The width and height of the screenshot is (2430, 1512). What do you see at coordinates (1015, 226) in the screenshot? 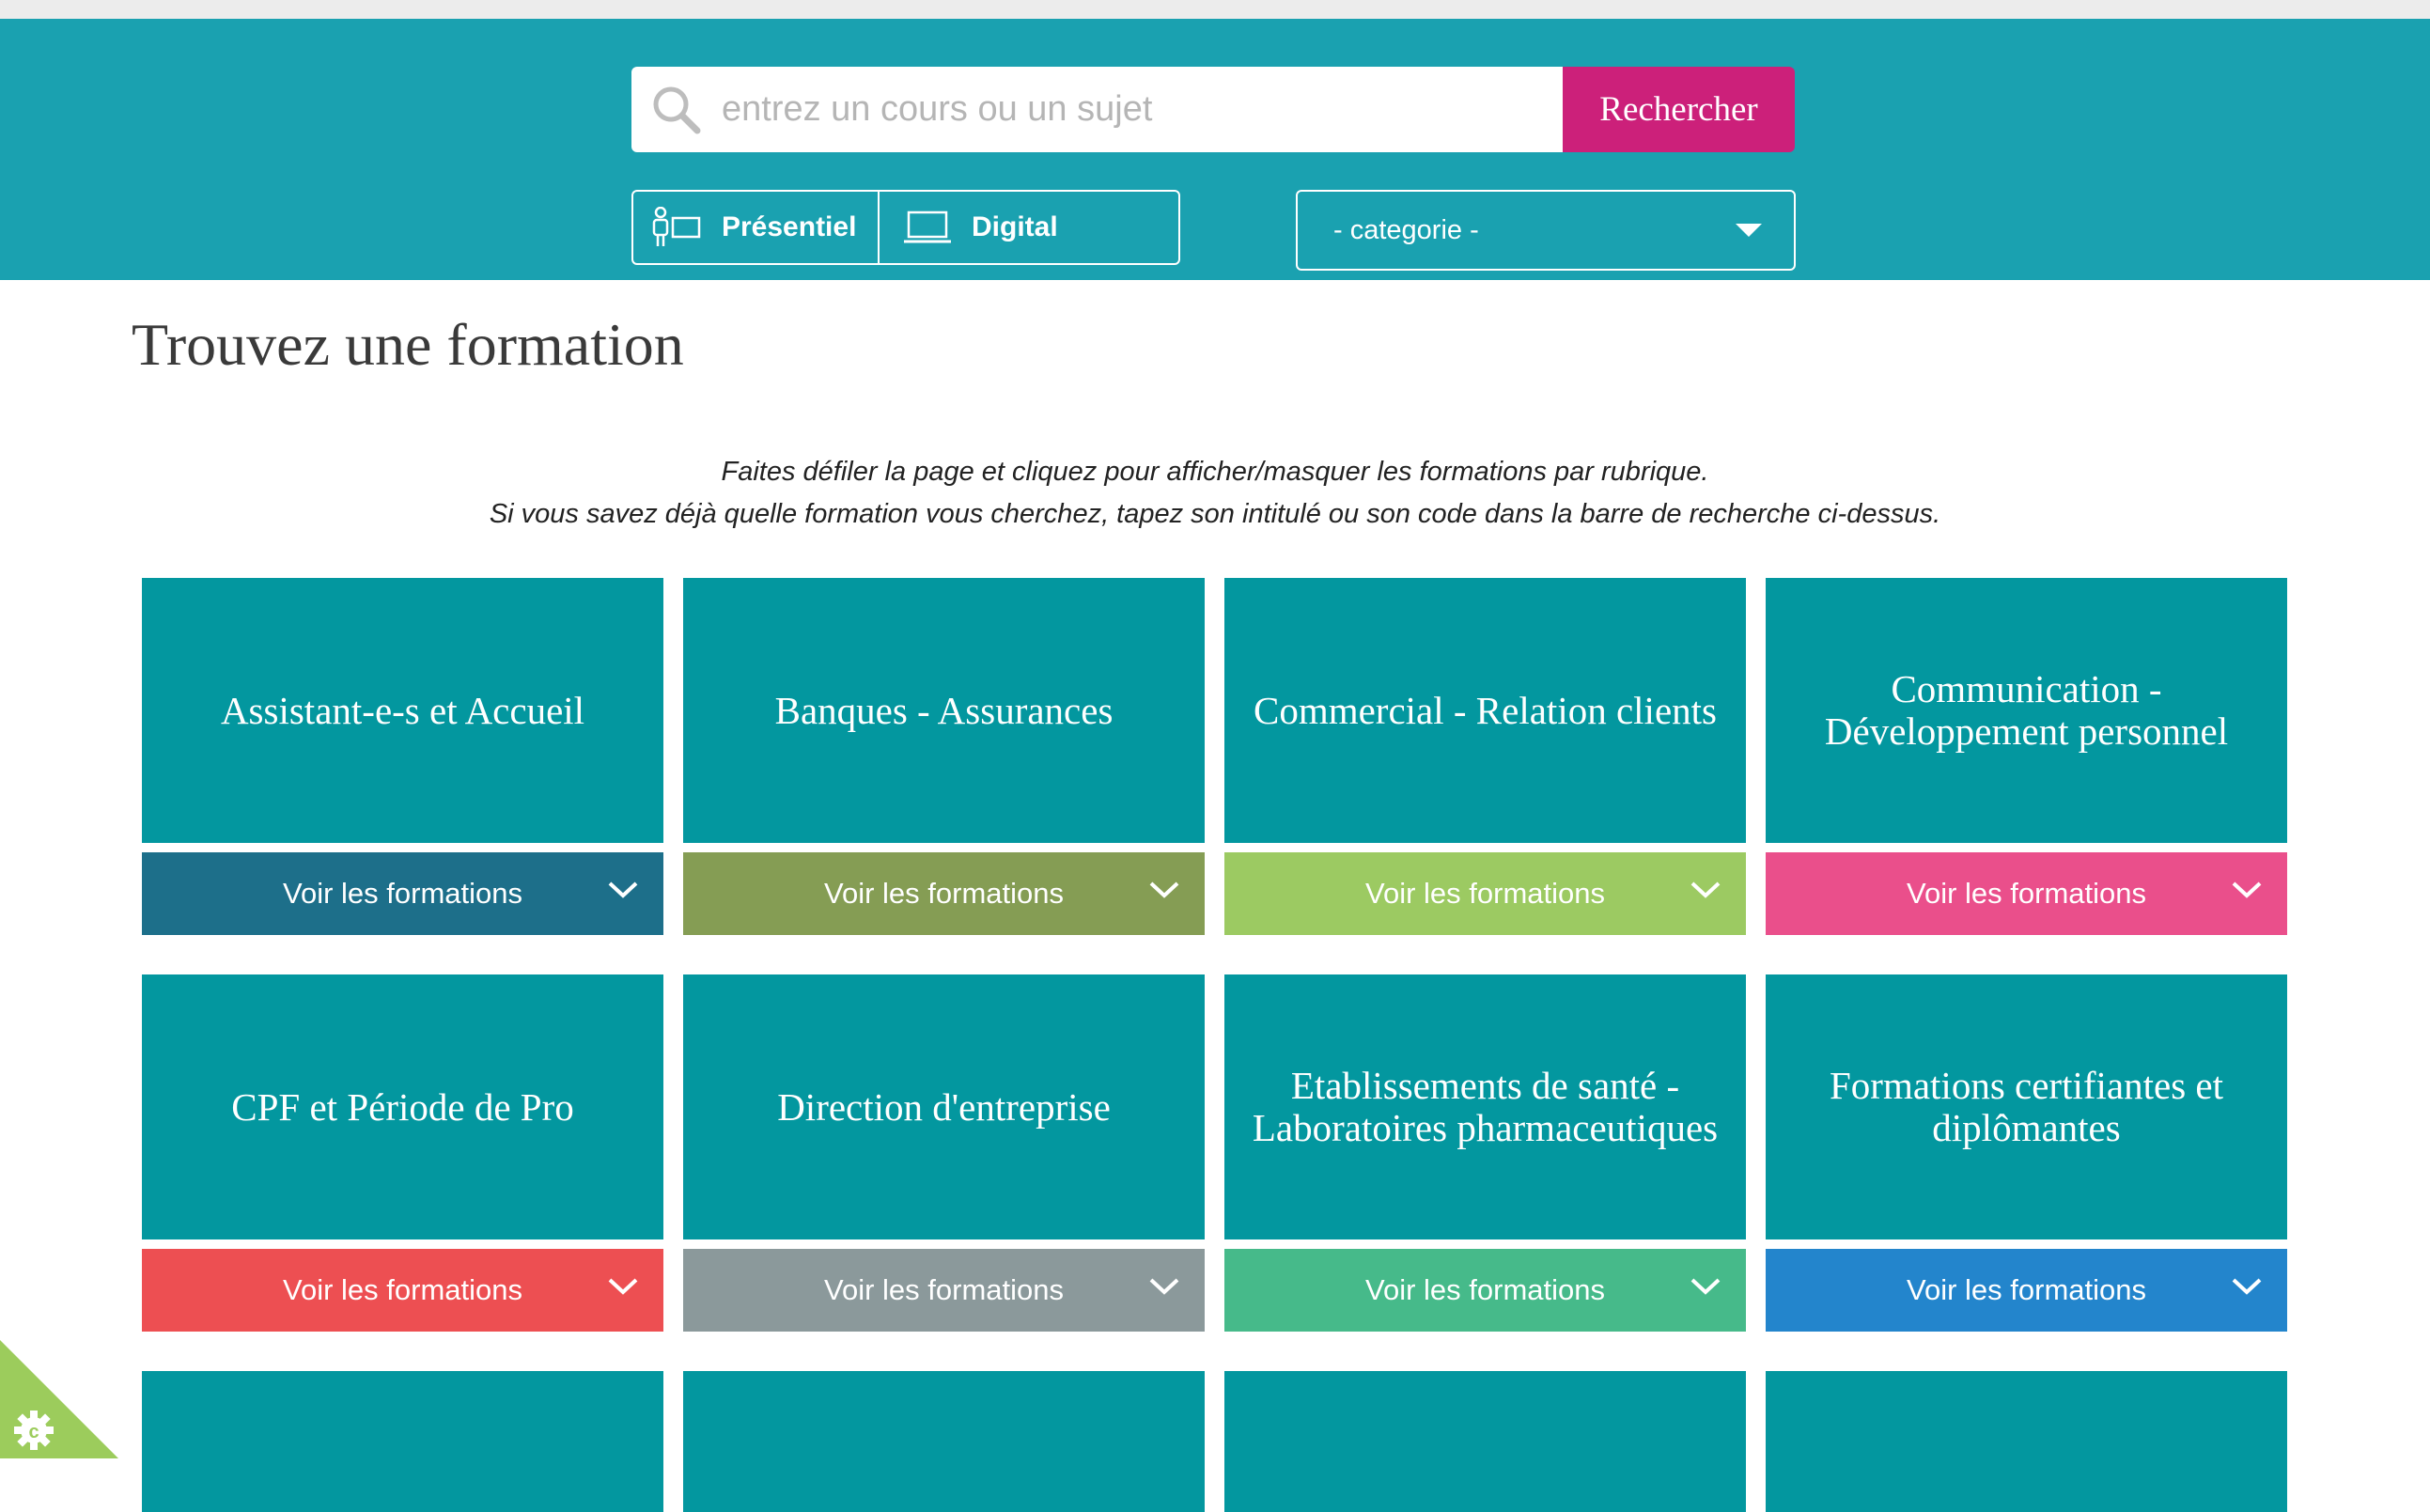
I see `digital-label: Digital` at bounding box center [1015, 226].